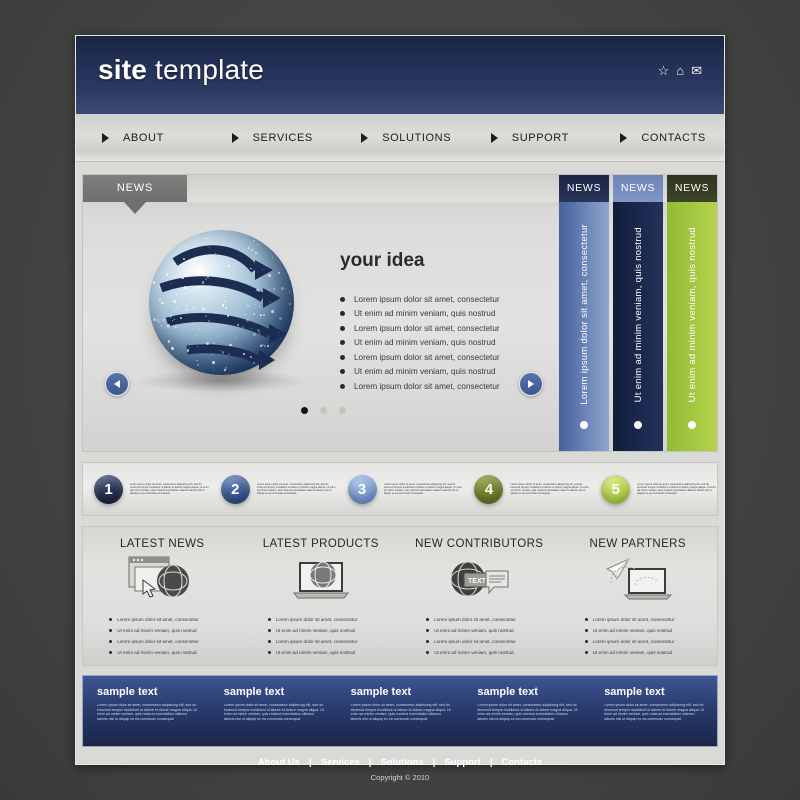  What do you see at coordinates (522, 762) in the screenshot?
I see `footer-link-contacts: Contacts` at bounding box center [522, 762].